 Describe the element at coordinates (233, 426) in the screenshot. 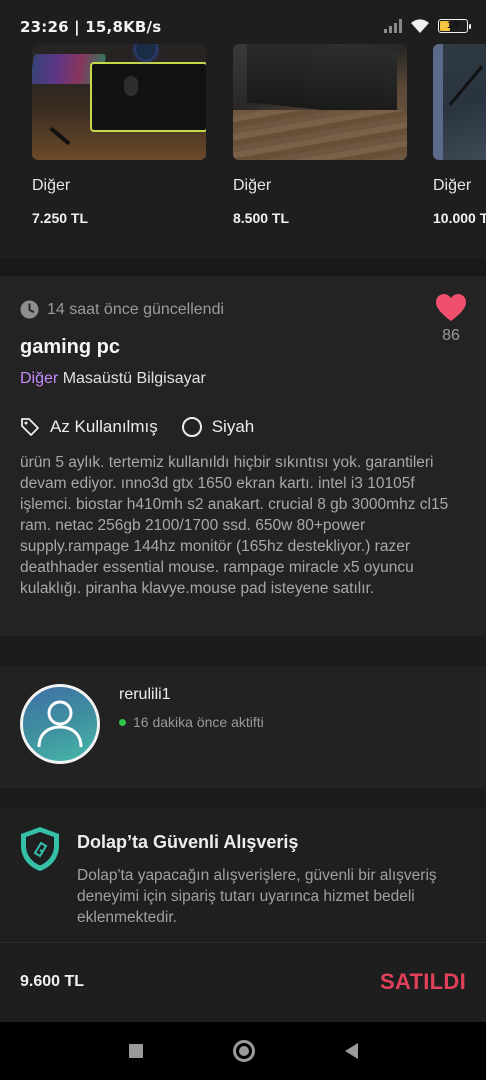

I see `color-label: Siyah` at that location.